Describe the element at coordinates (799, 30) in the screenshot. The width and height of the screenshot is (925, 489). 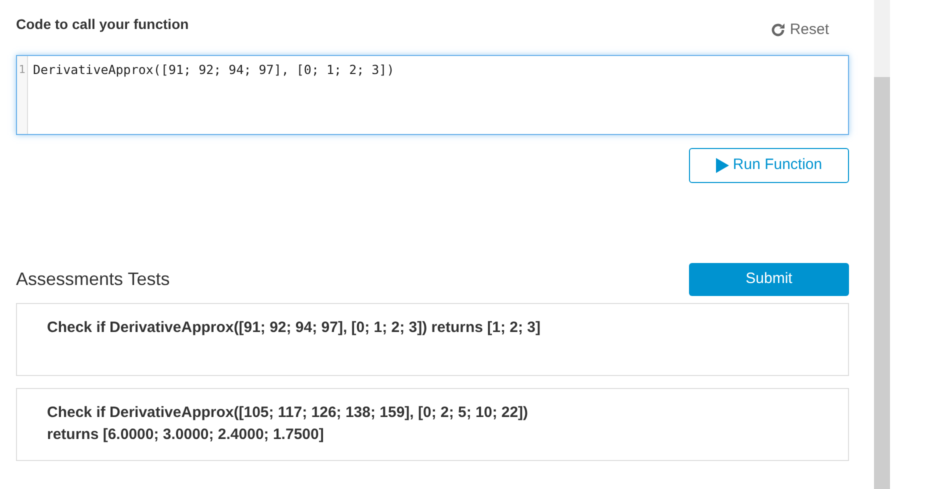
I see `reset-button: Reset` at that location.